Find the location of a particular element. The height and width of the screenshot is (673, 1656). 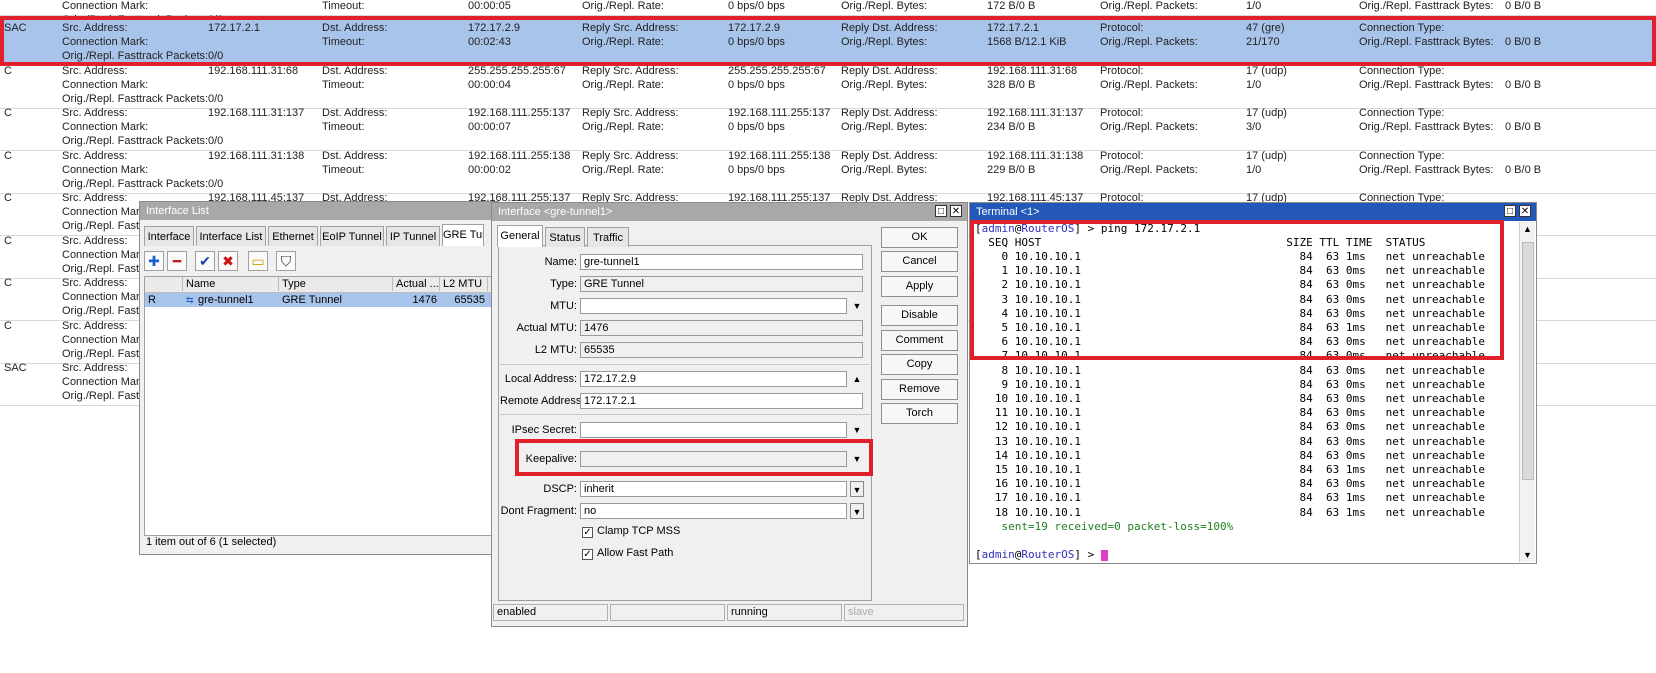

dscp-dropdown-icon: ▼ is located at coordinates (857, 489).